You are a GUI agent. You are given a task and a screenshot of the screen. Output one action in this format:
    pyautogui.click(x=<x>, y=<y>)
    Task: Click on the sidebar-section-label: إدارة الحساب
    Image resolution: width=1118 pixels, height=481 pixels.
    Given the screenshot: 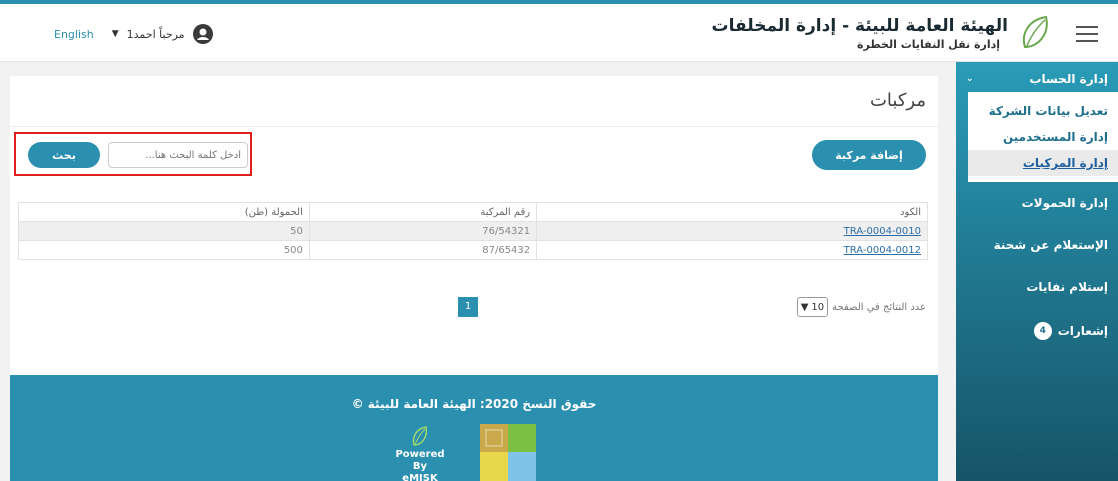 What is the action you would take?
    pyautogui.click(x=1068, y=79)
    